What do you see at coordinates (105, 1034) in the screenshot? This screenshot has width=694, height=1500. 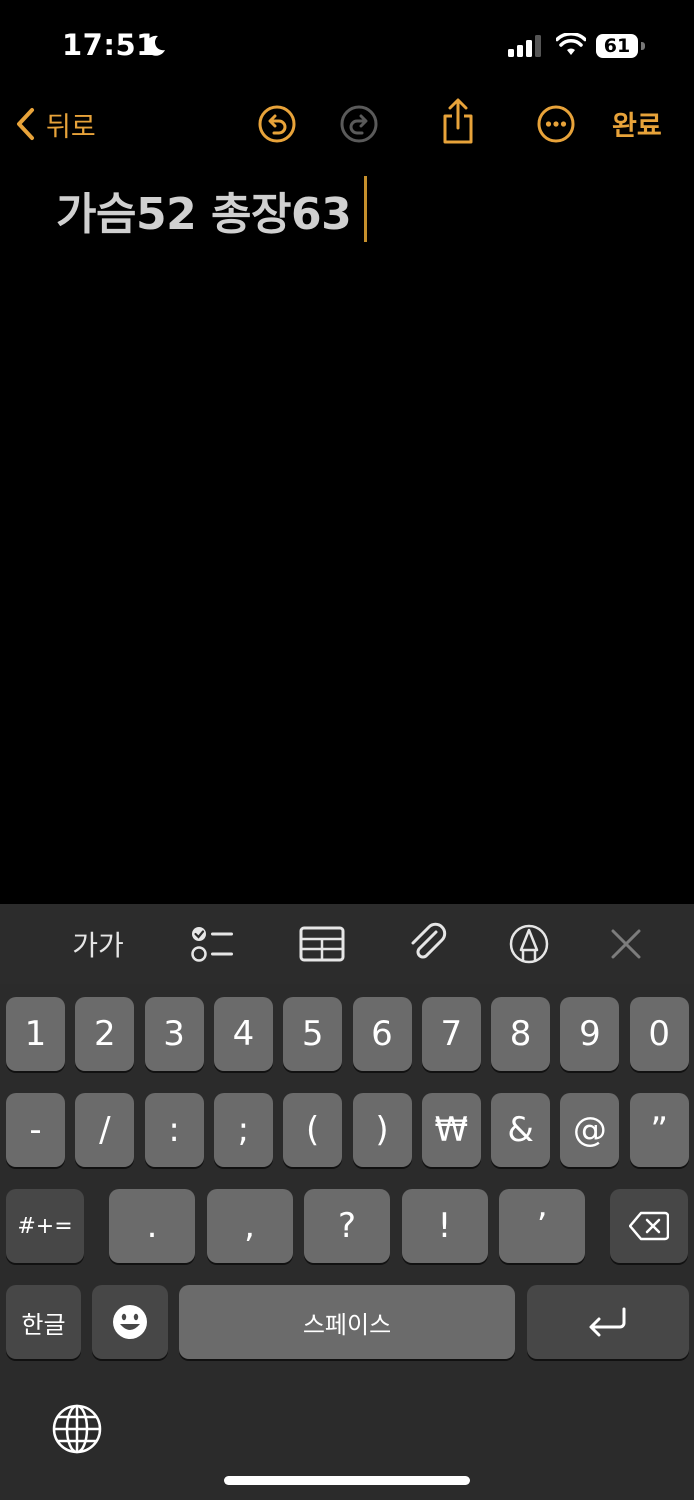 I see `key-2: 2` at bounding box center [105, 1034].